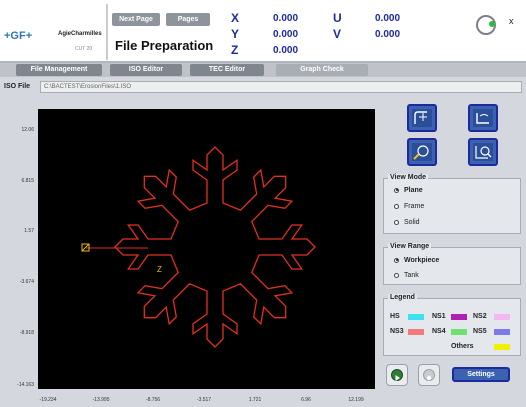  I want to click on legend-swatch-hs, so click(416, 317).